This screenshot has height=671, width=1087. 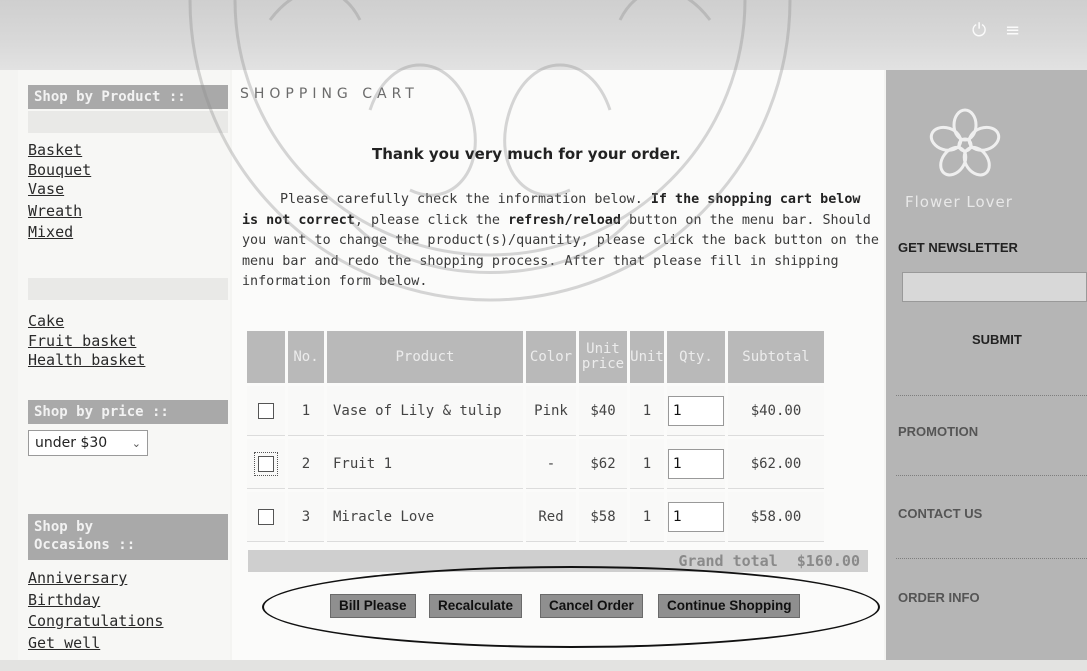 I want to click on top-banner: ⏻ ≡, so click(x=543, y=35).